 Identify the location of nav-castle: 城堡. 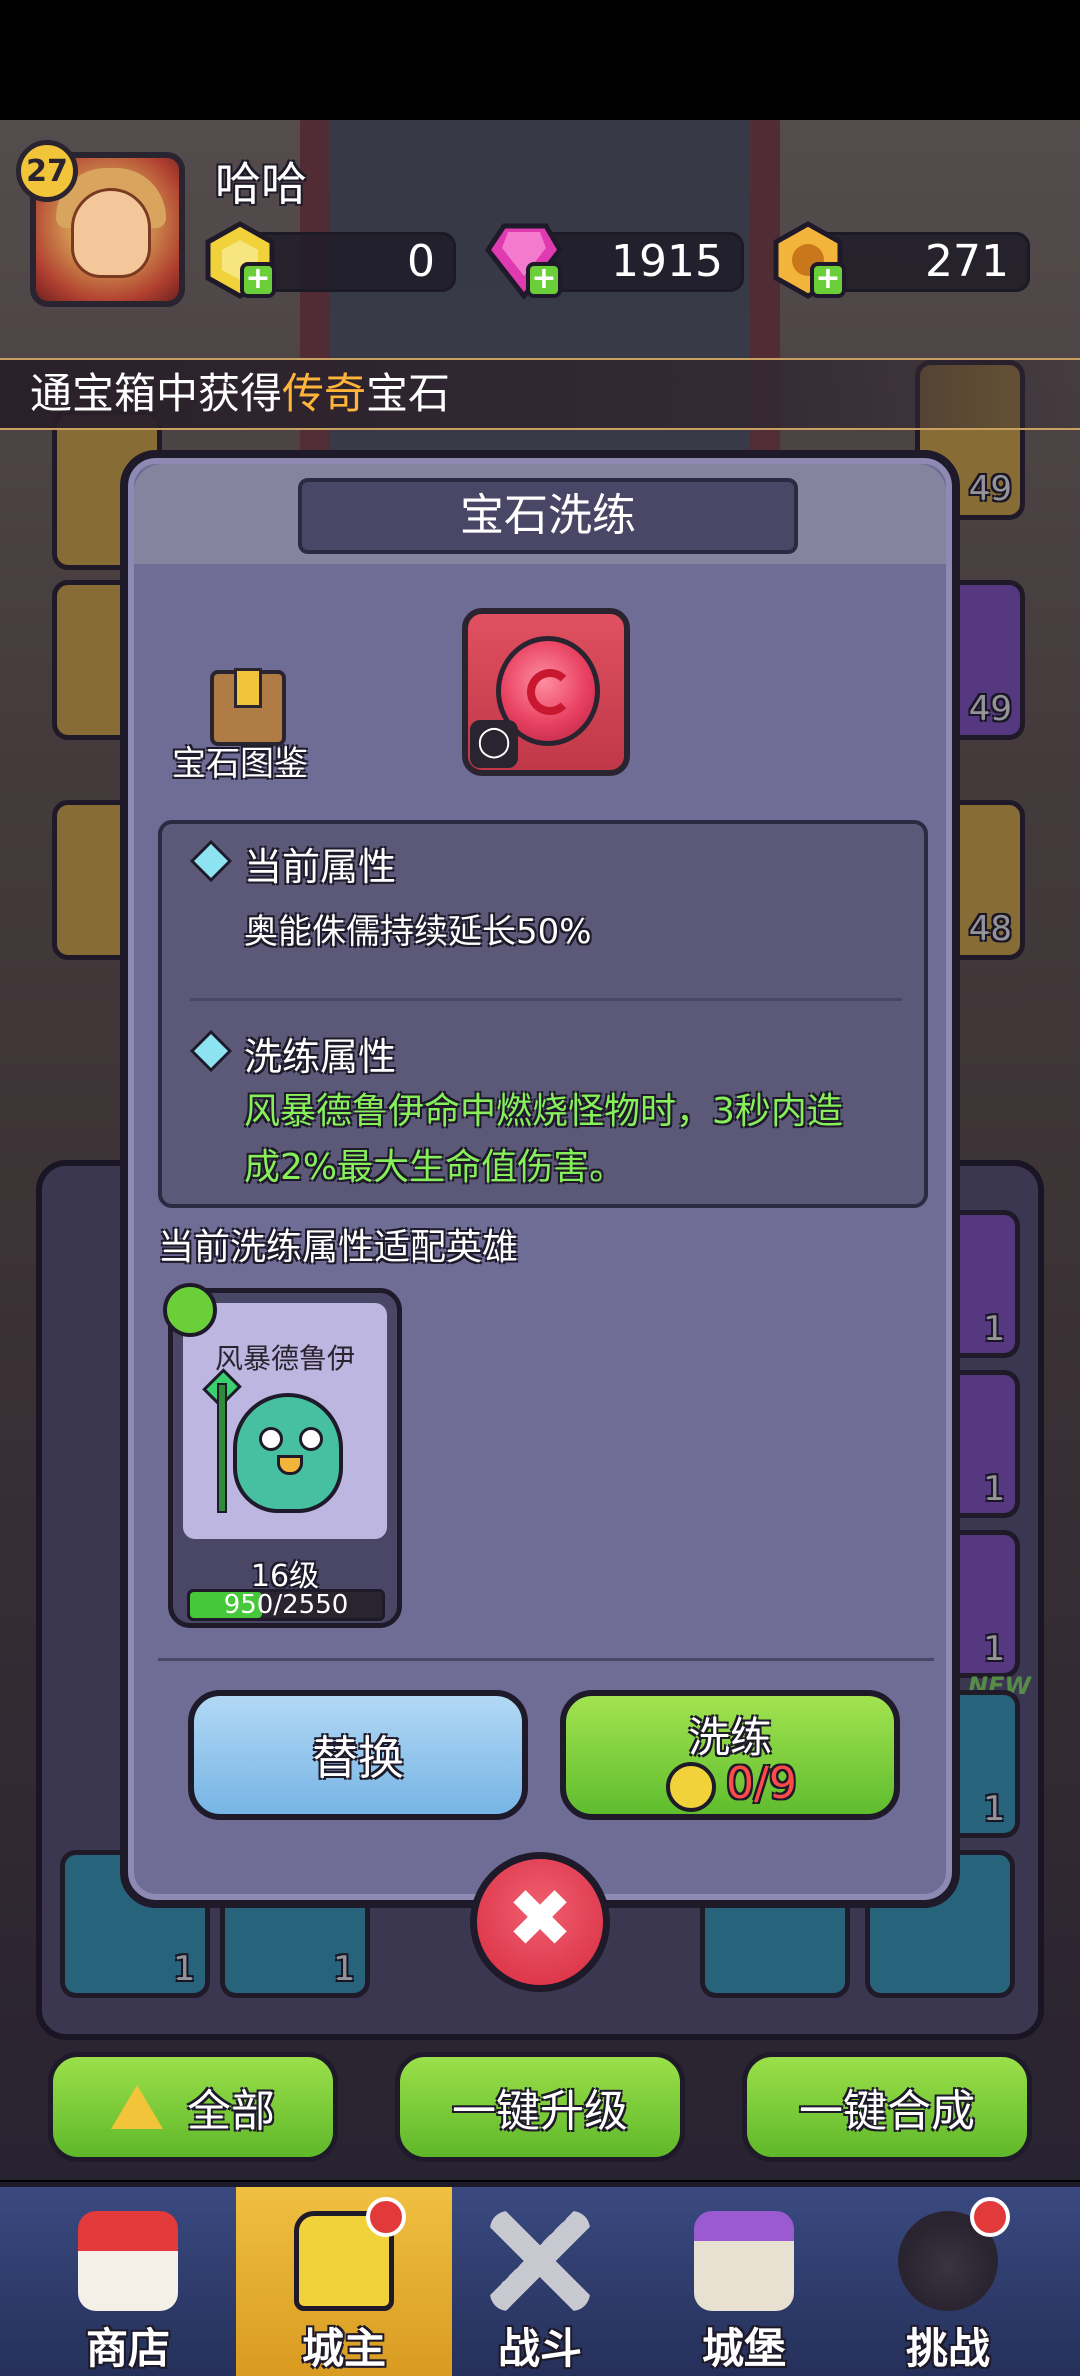
(744, 2281).